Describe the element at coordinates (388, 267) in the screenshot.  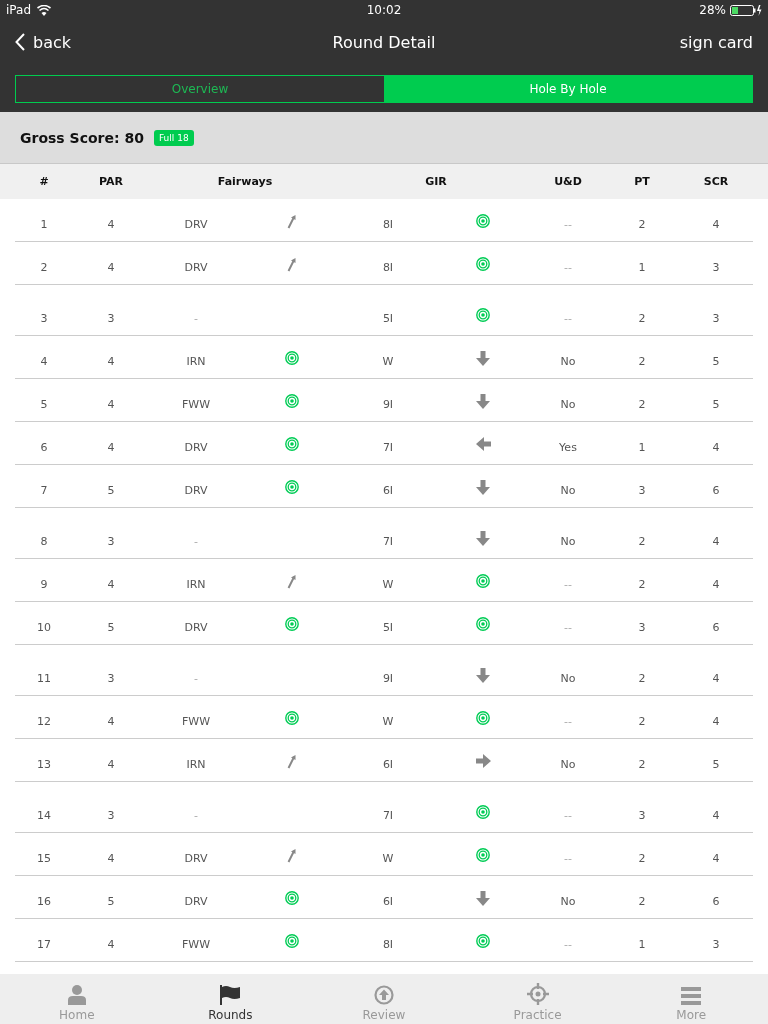
I see `table-cell-text: 8I` at that location.